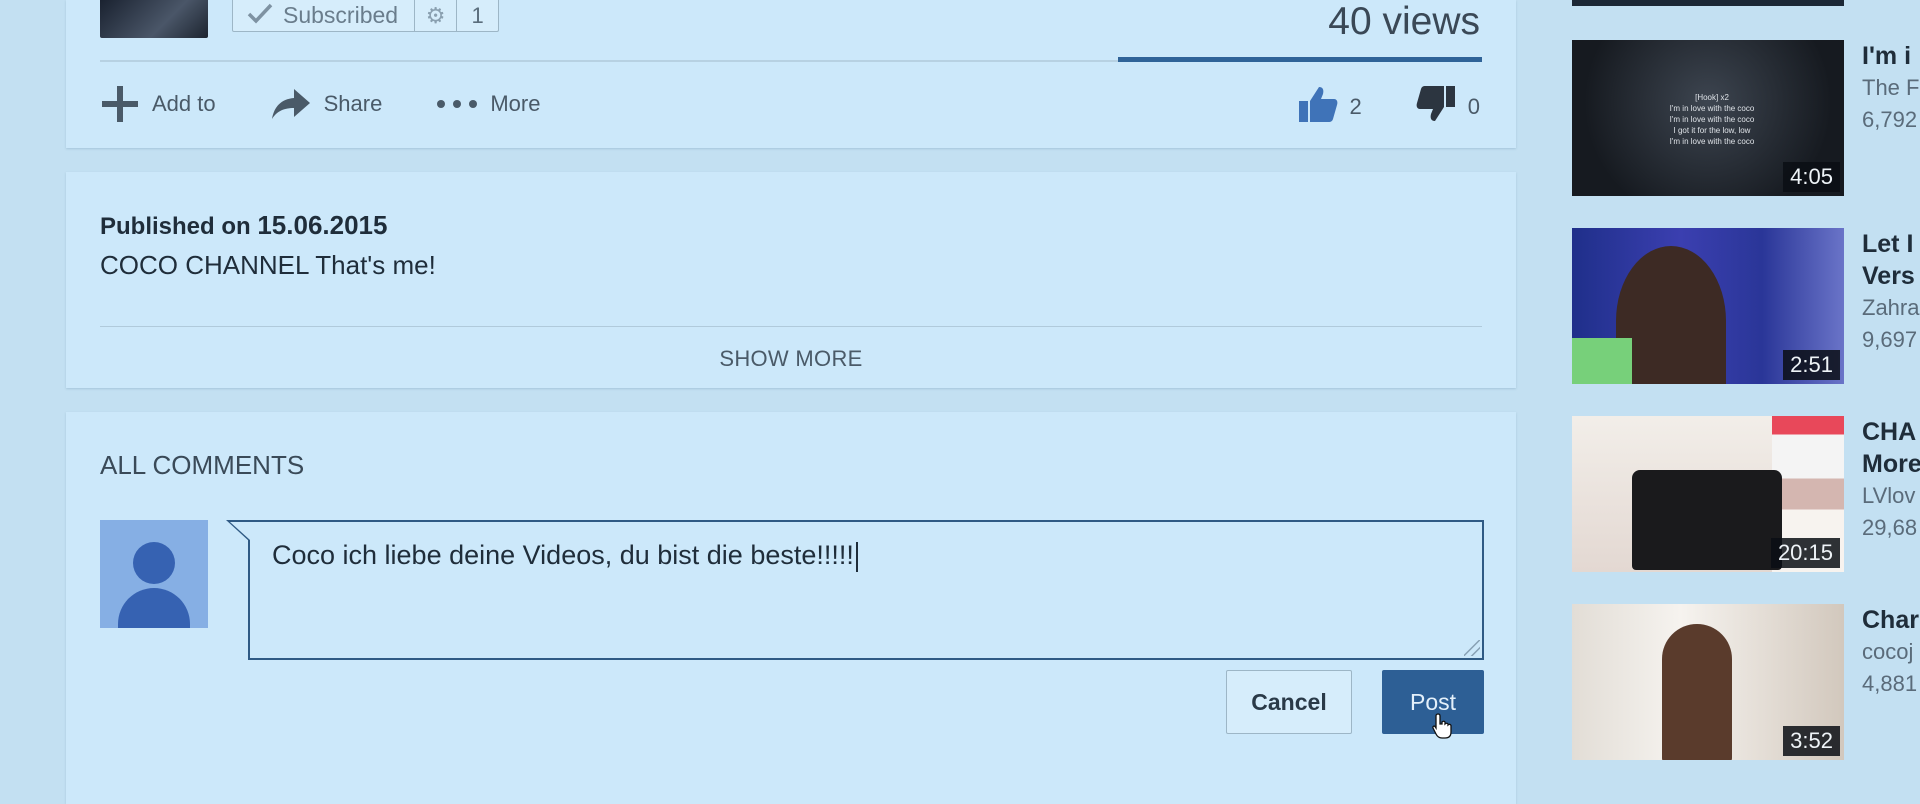  I want to click on video-title: CHA, so click(1891, 432).